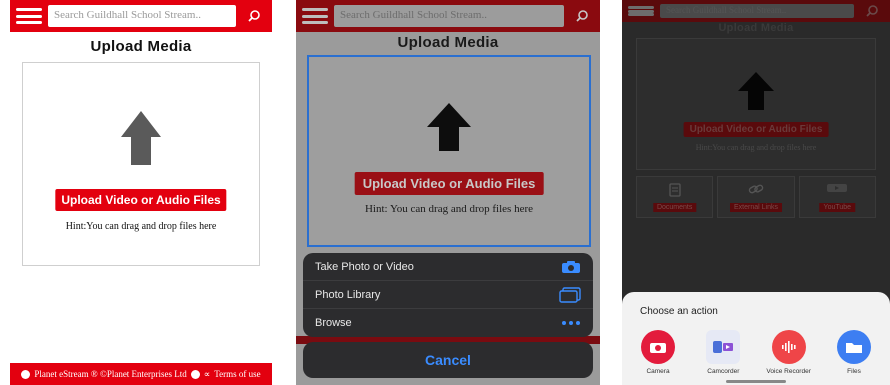  Describe the element at coordinates (333, 323) in the screenshot. I see `sheet-item-label: Browse` at that location.